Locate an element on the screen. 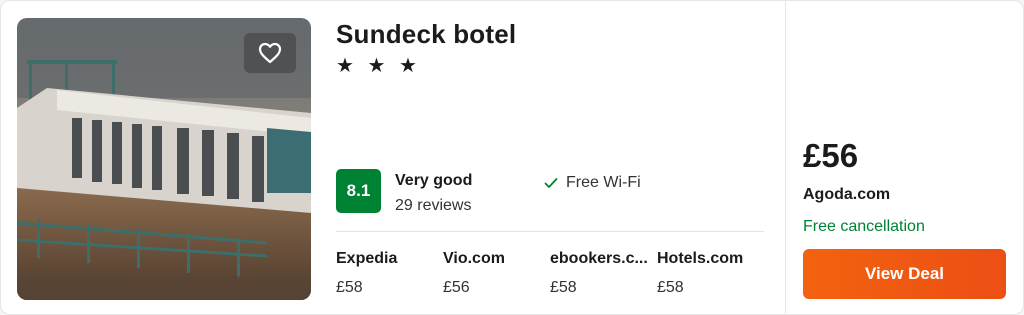 The image size is (1024, 315). amenity-label: Free Wi-Fi is located at coordinates (603, 182).